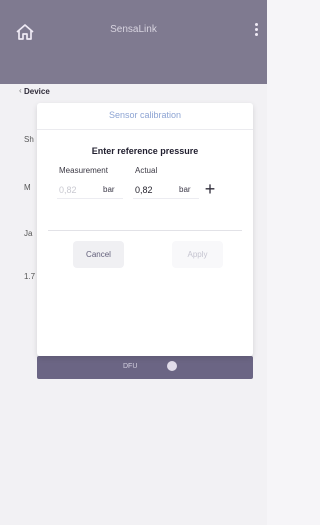 The image size is (320, 525). Describe the element at coordinates (27, 187) in the screenshot. I see `device-row-2: M` at that location.